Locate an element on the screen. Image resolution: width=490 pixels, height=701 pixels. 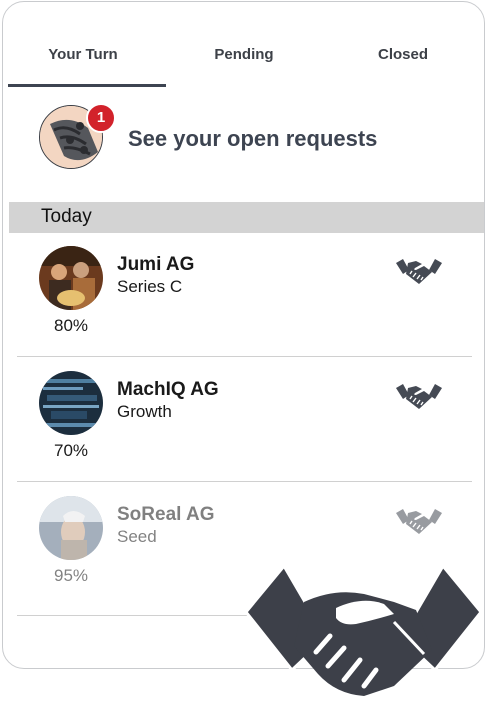
deal-company-name: SoReal AG is located at coordinates (166, 514).